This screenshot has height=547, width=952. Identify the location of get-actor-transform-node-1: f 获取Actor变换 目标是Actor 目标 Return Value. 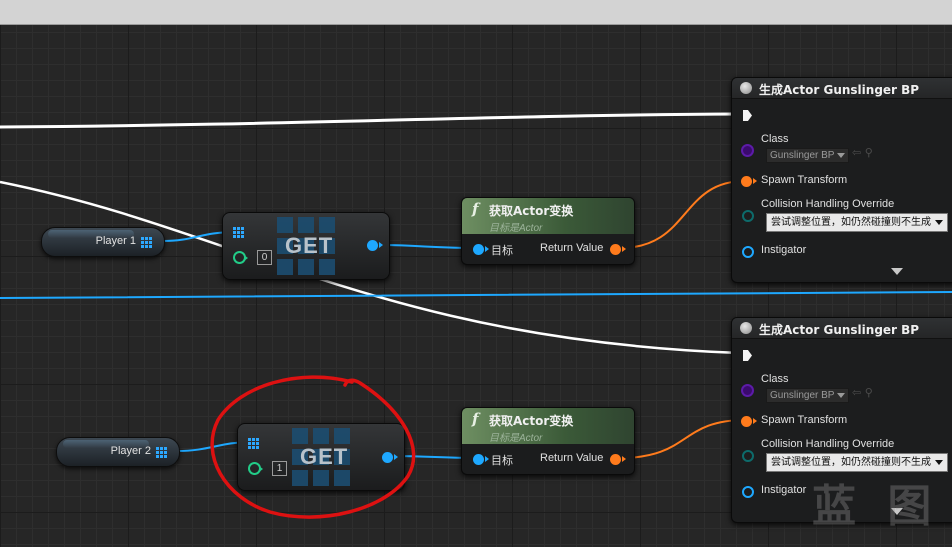
(548, 231).